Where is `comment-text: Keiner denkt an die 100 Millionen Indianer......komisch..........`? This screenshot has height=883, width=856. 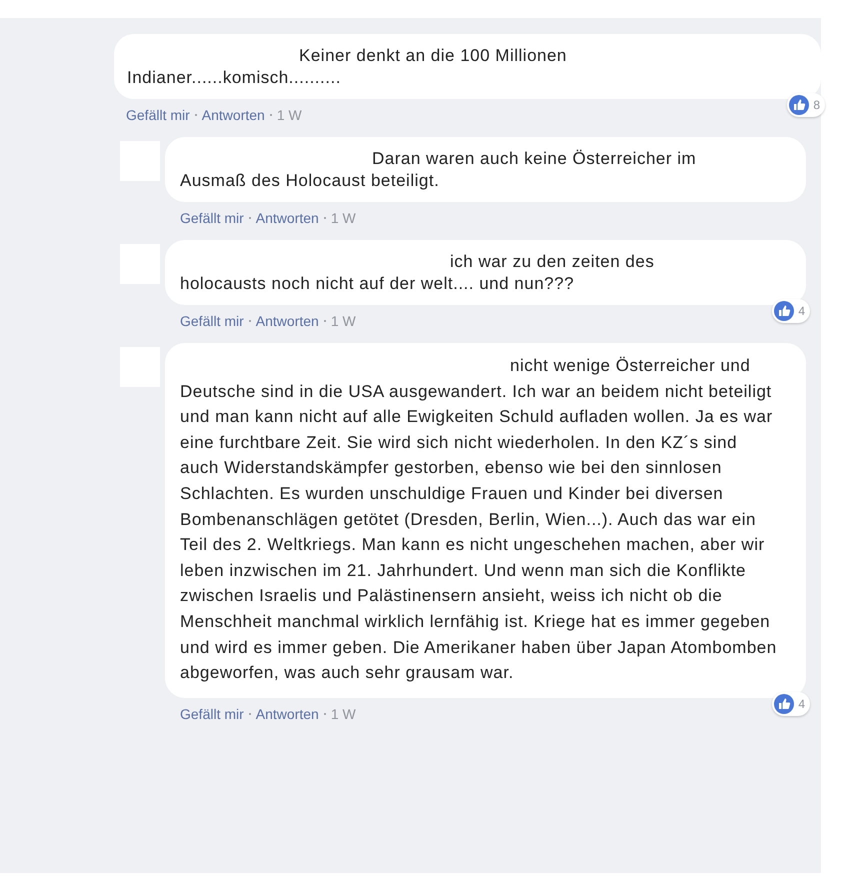 comment-text: Keiner denkt an die 100 Millionen Indianer......komisch.......... is located at coordinates (347, 67).